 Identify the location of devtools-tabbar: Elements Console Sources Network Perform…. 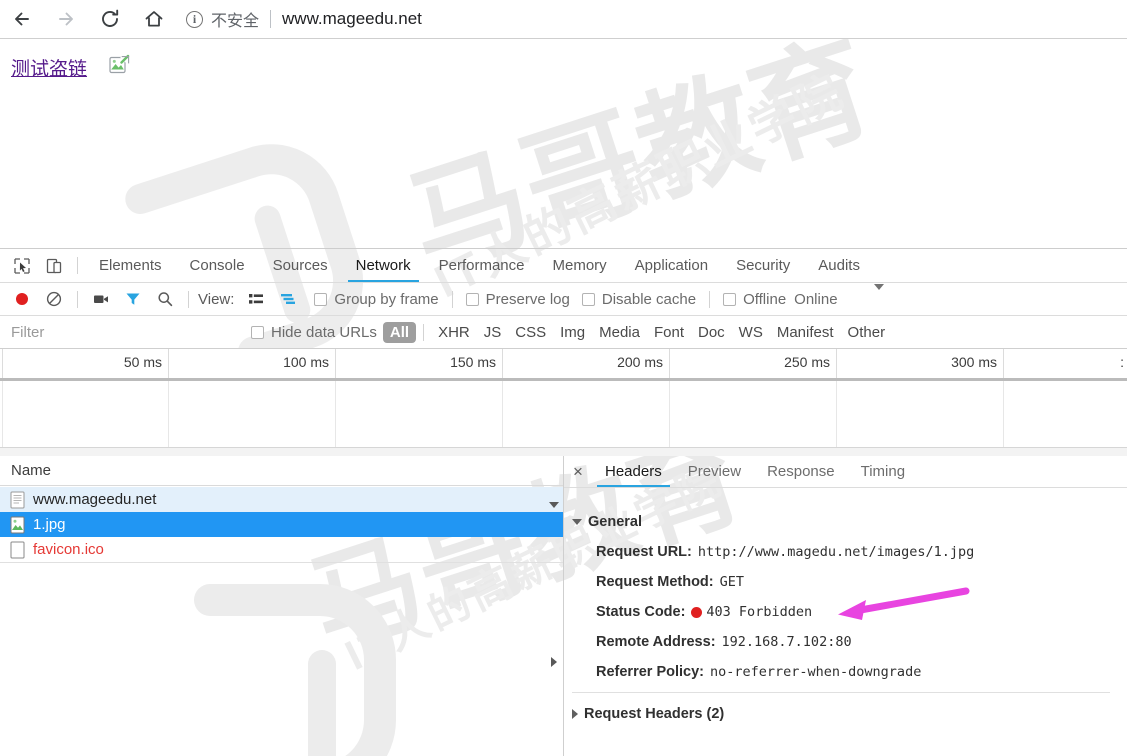
(563, 265).